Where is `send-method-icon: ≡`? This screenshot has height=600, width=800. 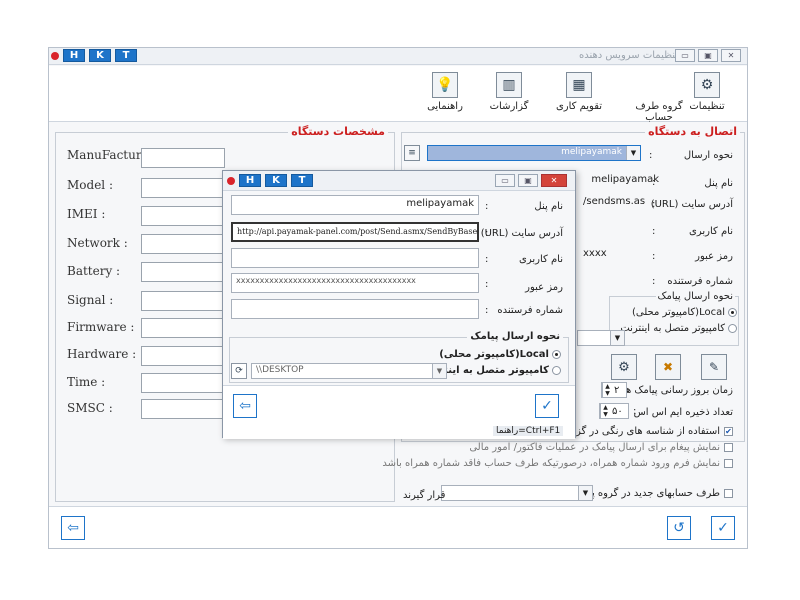 send-method-icon: ≡ is located at coordinates (412, 153).